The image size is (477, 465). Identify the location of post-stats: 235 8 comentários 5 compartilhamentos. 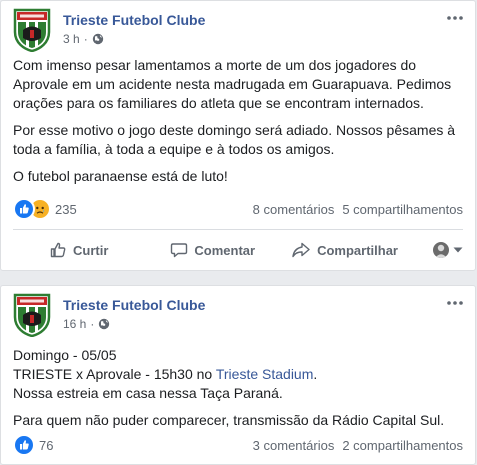
(238, 209).